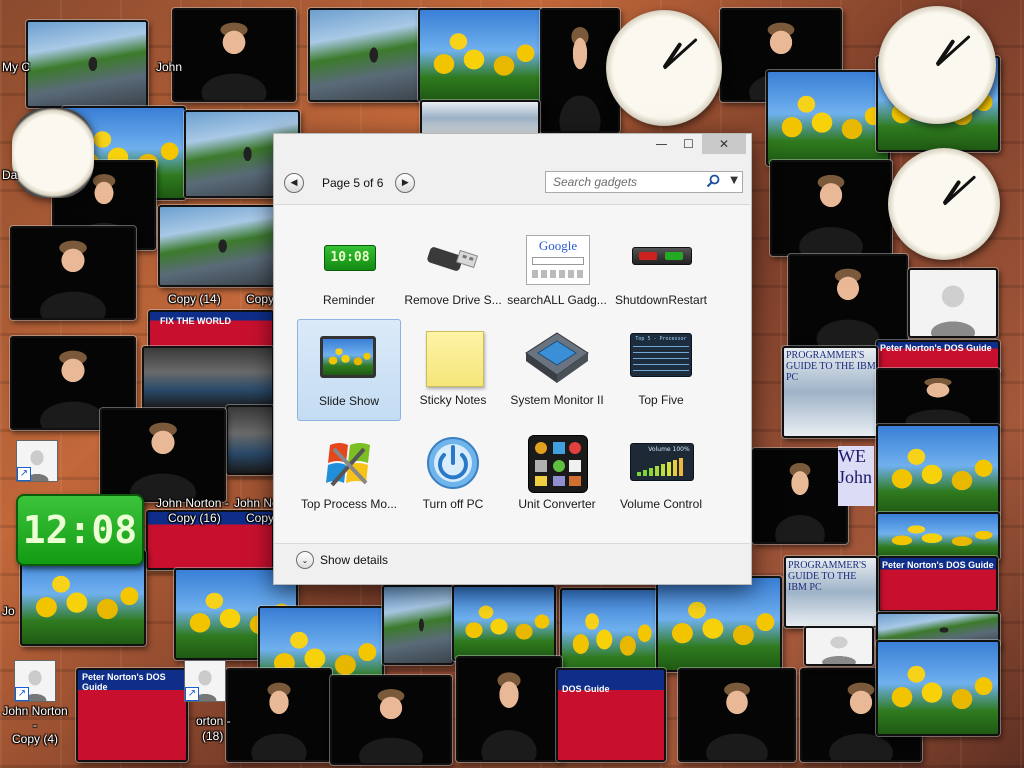  Describe the element at coordinates (169, 67) in the screenshot. I see `desktop-icon-label: John` at that location.